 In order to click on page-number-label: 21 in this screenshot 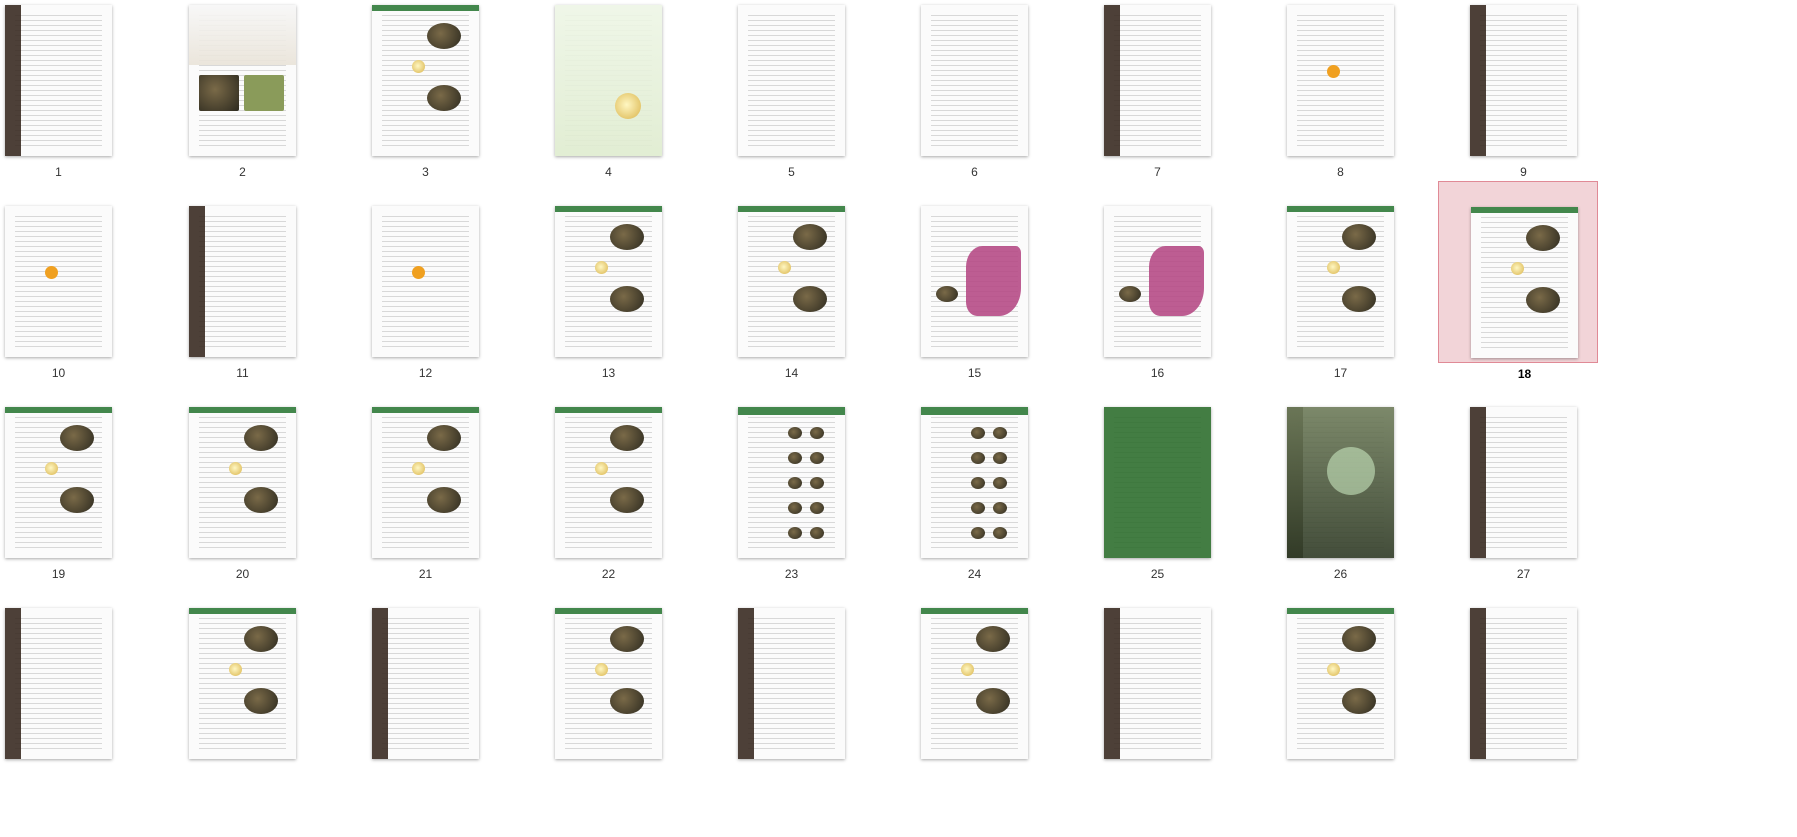, I will do `click(425, 574)`.